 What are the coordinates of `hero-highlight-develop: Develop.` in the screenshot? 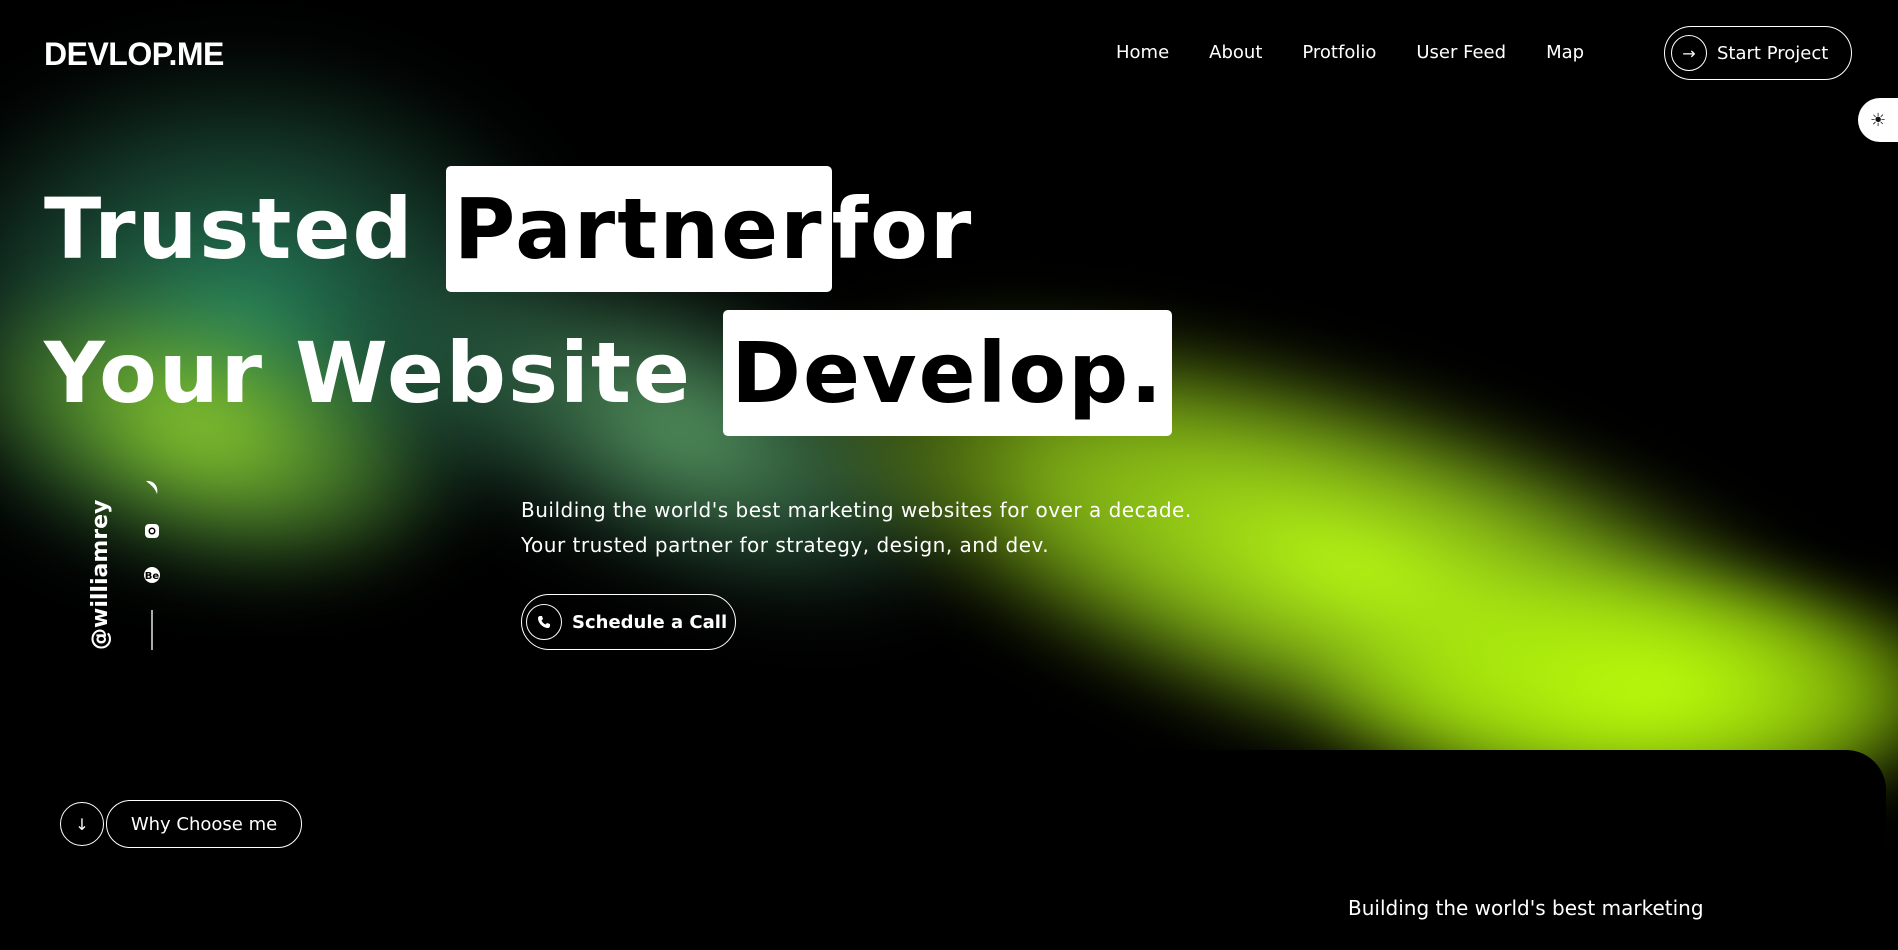 It's located at (948, 373).